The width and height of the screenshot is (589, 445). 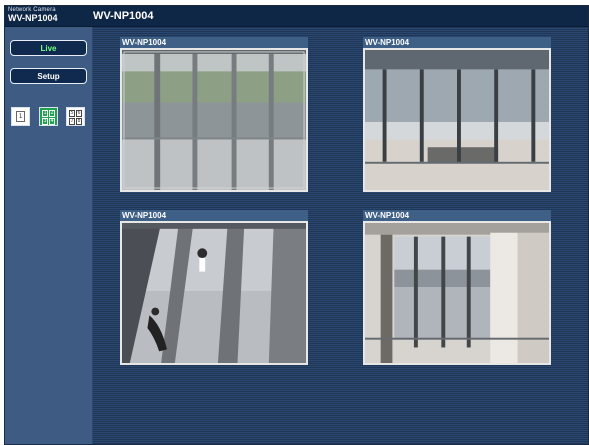 I want to click on camera-title-4: WV-NP1004, so click(x=457, y=215).